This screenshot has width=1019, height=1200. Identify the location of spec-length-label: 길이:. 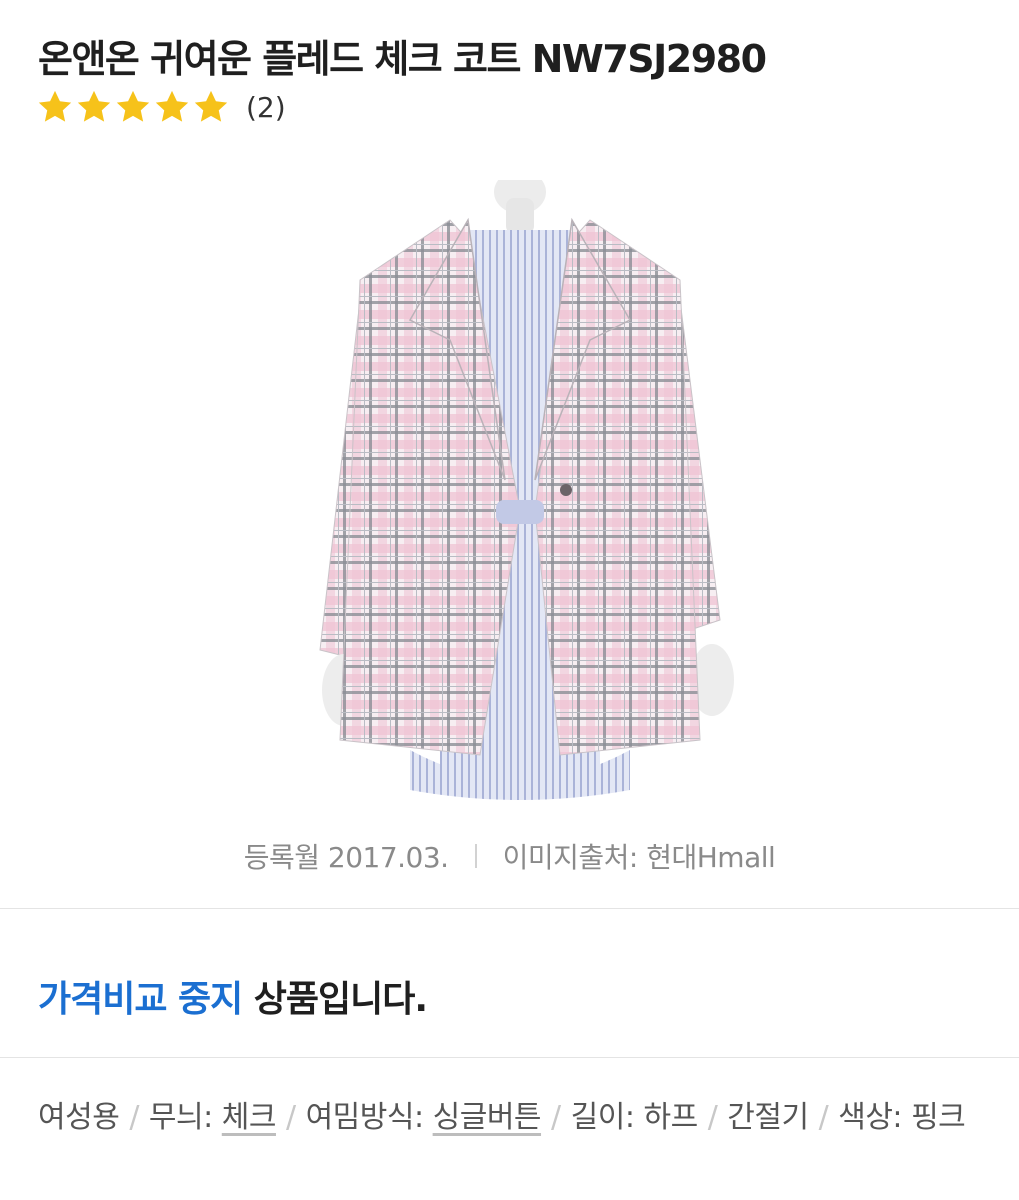
(607, 1117).